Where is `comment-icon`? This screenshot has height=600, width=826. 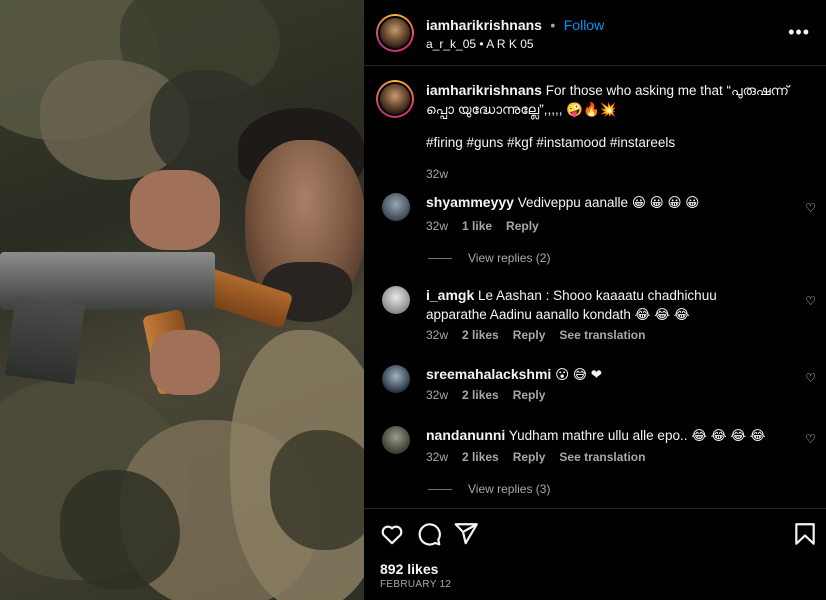 comment-icon is located at coordinates (429, 534).